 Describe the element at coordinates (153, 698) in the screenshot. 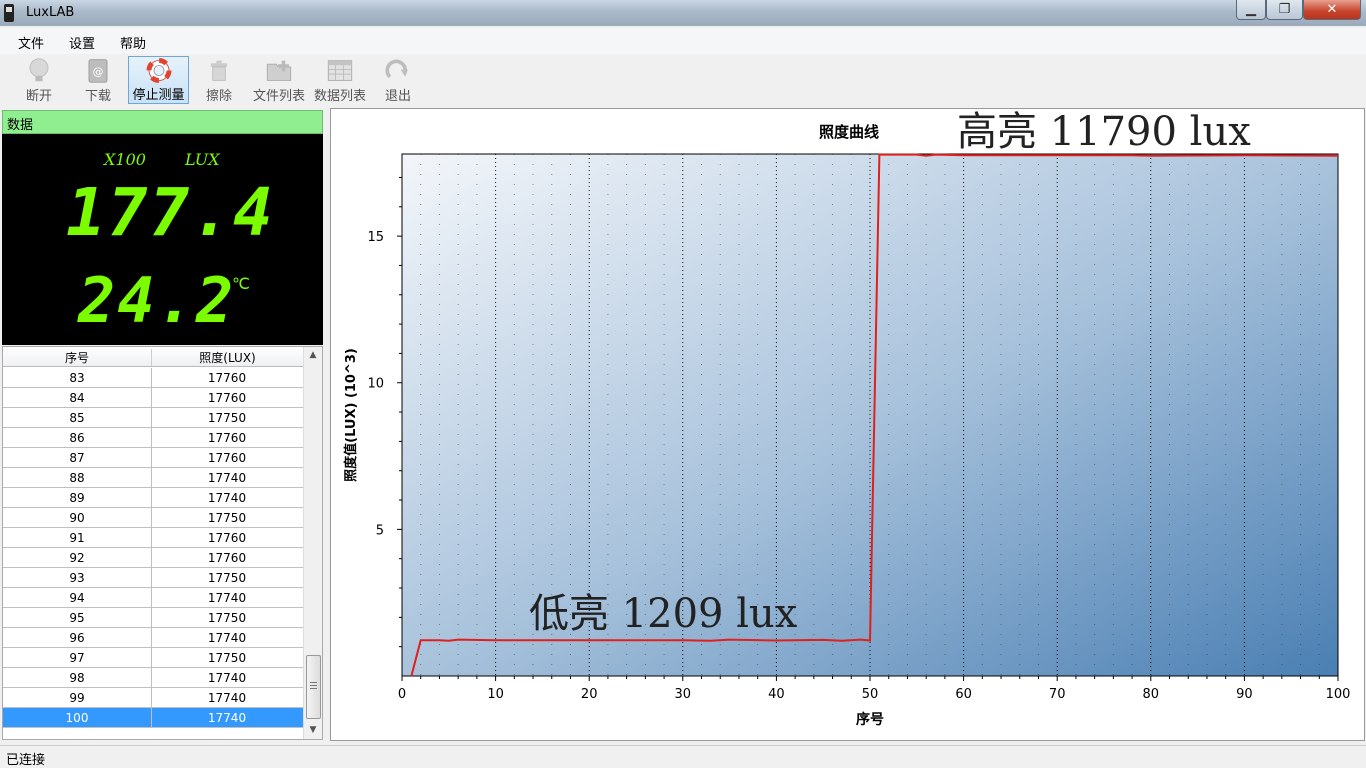

I see `table-row: 99 17740` at that location.